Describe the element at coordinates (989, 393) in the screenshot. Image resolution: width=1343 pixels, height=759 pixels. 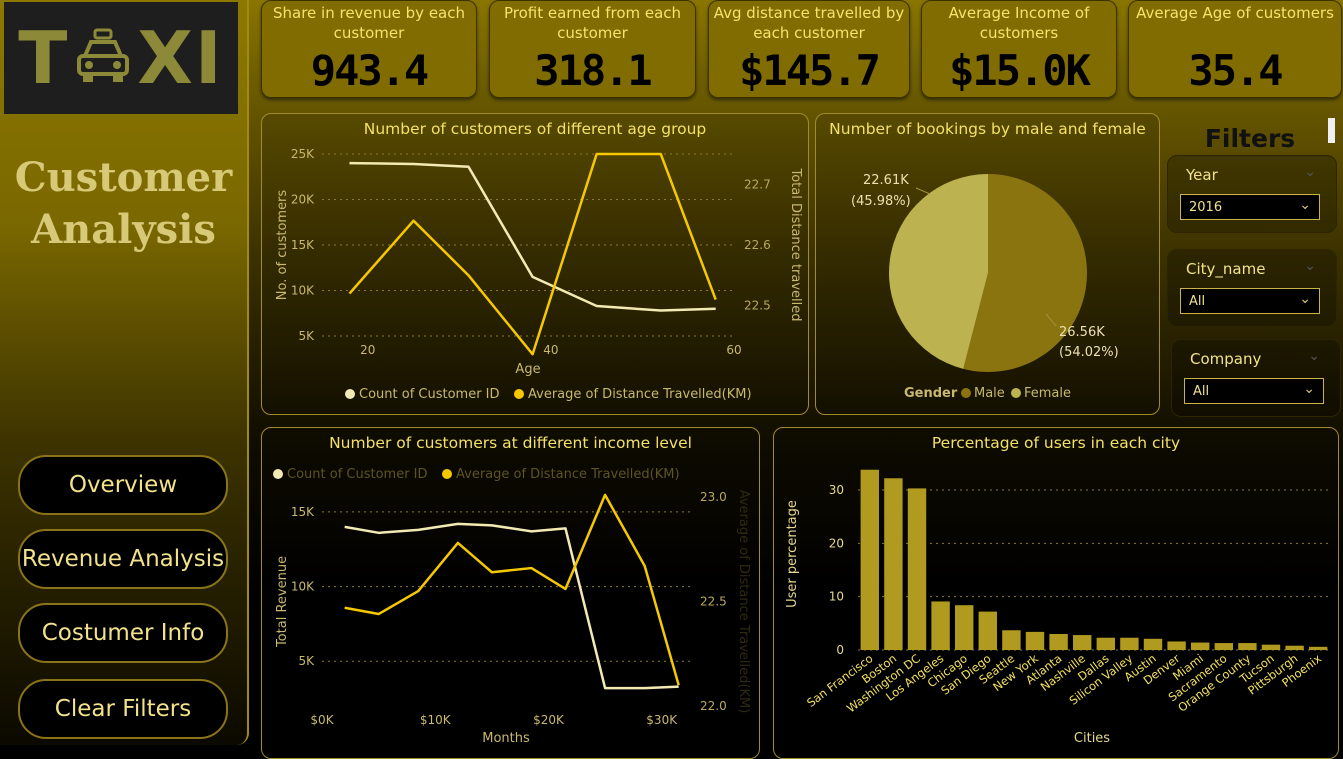
I see `legend-label: Male` at that location.